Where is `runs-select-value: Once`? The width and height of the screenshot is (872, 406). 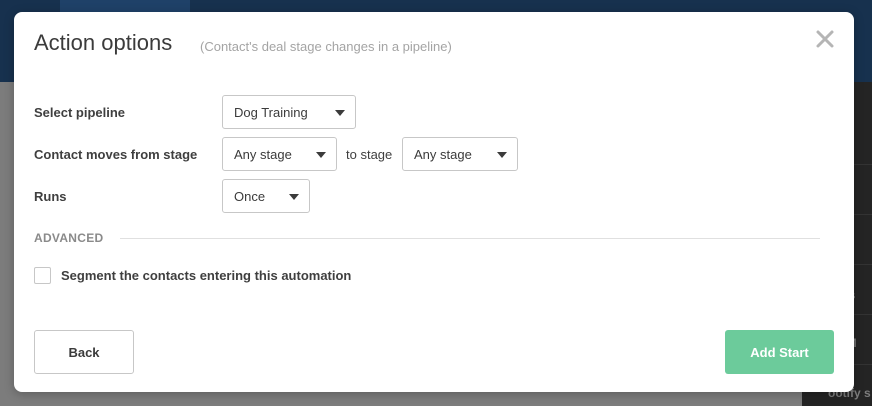
runs-select-value: Once is located at coordinates (250, 196).